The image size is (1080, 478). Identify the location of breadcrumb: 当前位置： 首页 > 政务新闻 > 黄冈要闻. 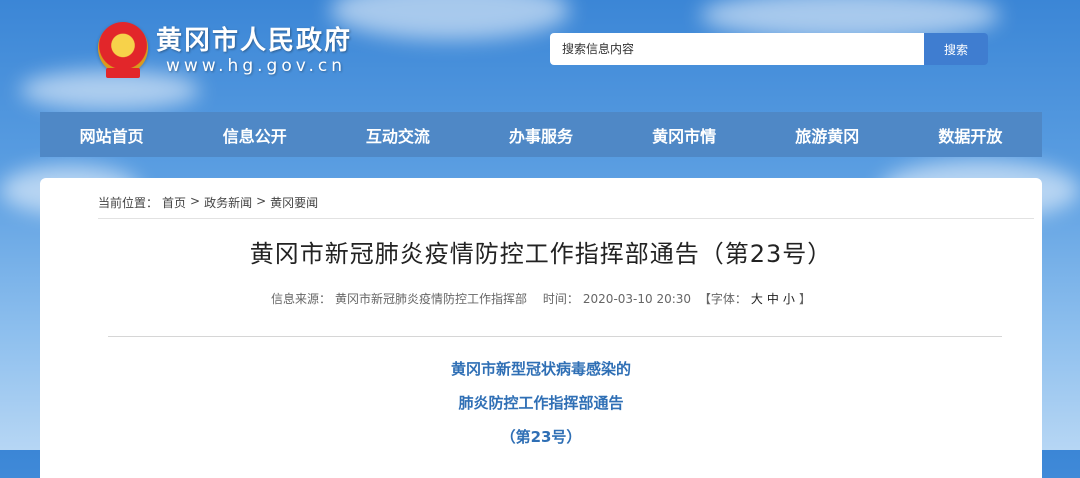
(208, 202).